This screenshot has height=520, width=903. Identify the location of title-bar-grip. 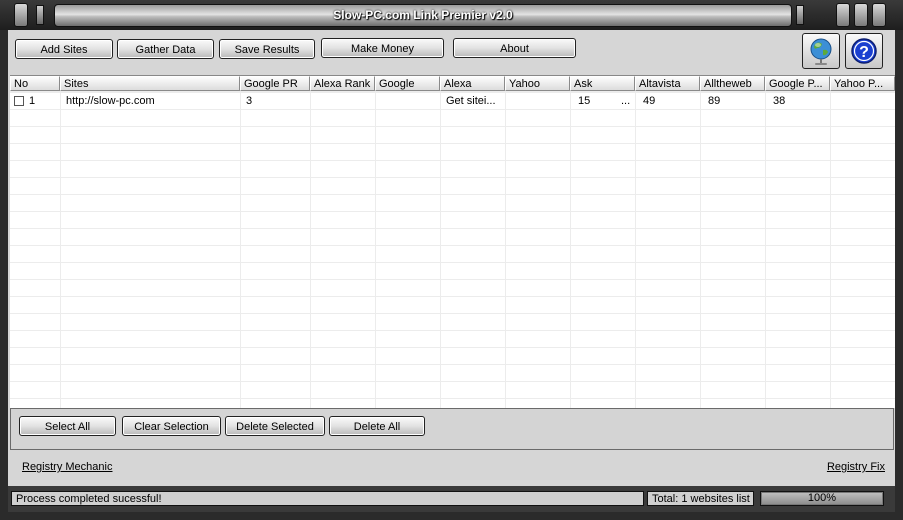
(40, 15).